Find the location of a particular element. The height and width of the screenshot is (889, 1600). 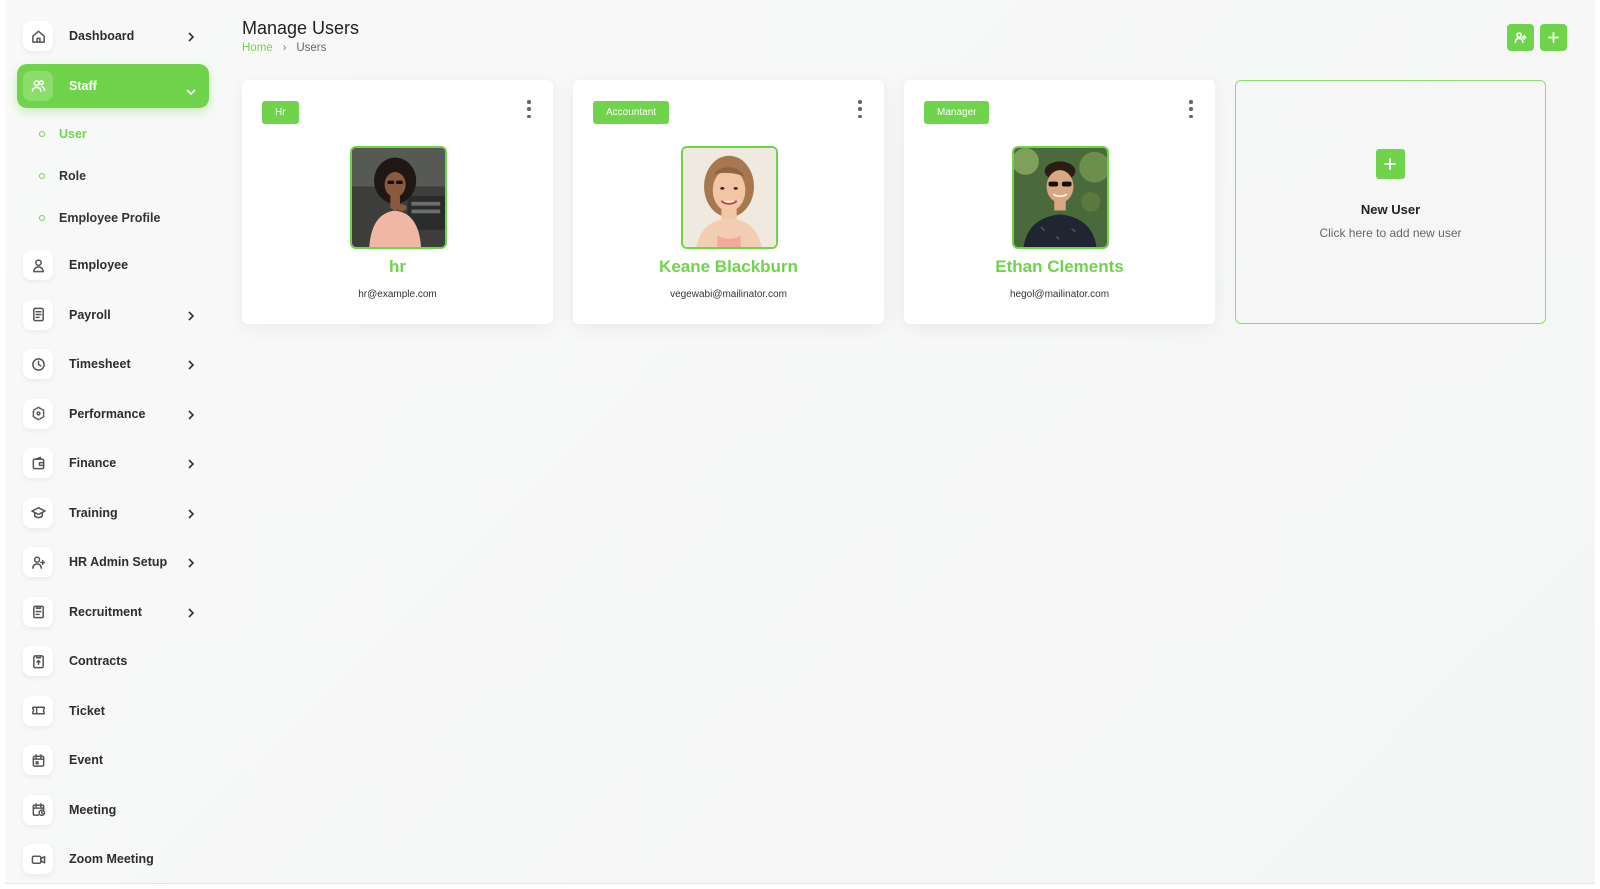

breadcrumb: Home › Users is located at coordinates (284, 48).